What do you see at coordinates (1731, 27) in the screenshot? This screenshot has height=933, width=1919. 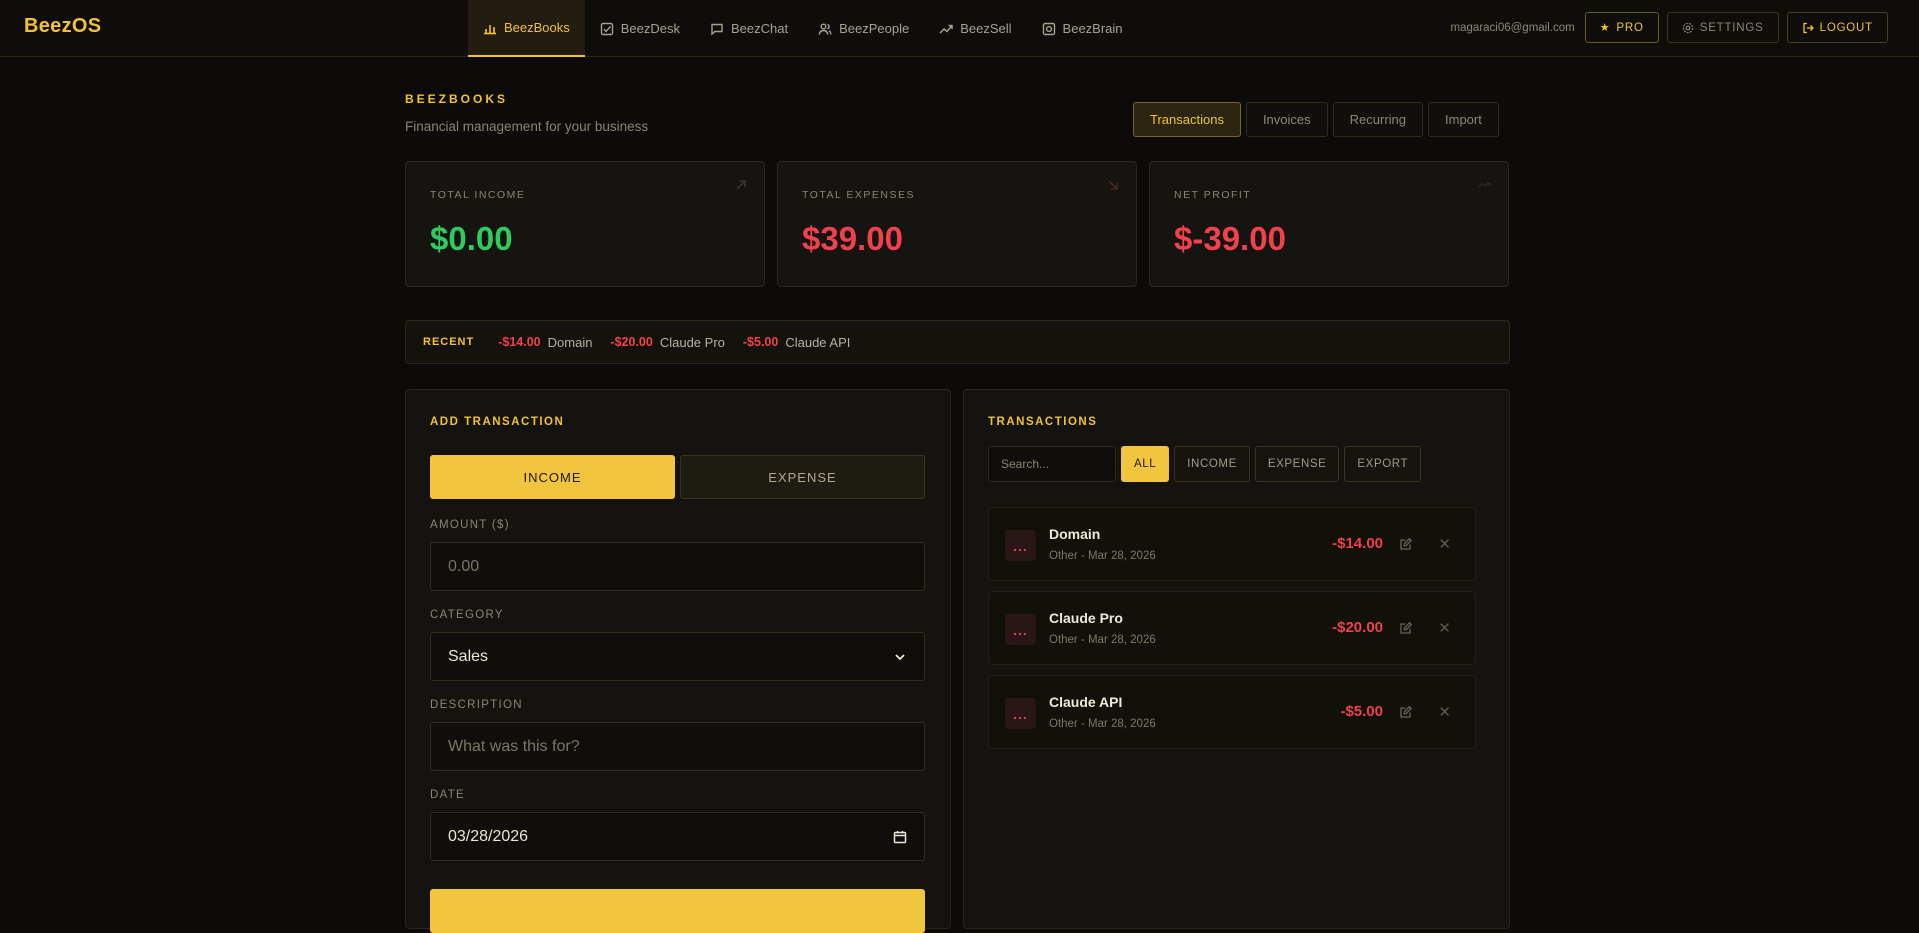 I see `settings-label: SETTINGS` at bounding box center [1731, 27].